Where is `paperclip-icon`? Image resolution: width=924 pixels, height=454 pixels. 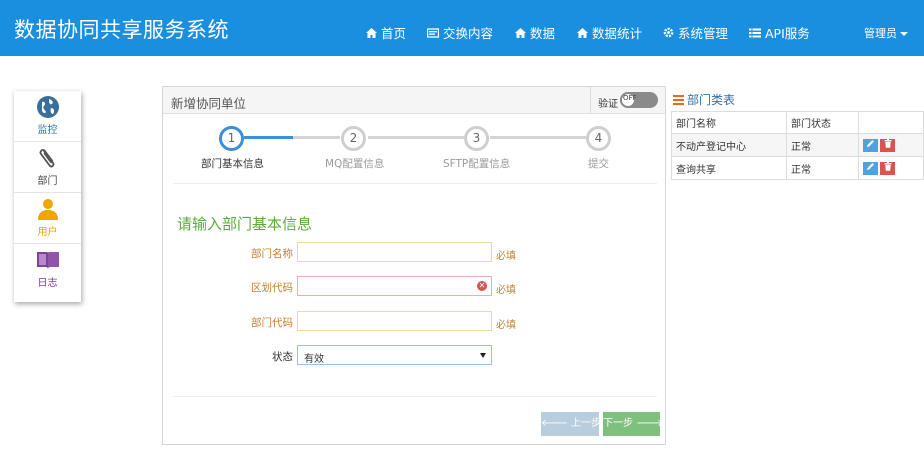 paperclip-icon is located at coordinates (47, 158).